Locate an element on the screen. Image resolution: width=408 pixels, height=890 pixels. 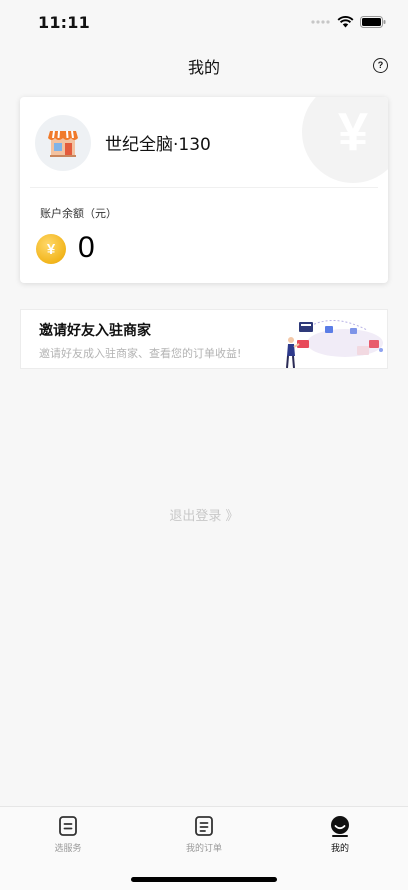
coin-glyph: ¥ is located at coordinates (51, 249).